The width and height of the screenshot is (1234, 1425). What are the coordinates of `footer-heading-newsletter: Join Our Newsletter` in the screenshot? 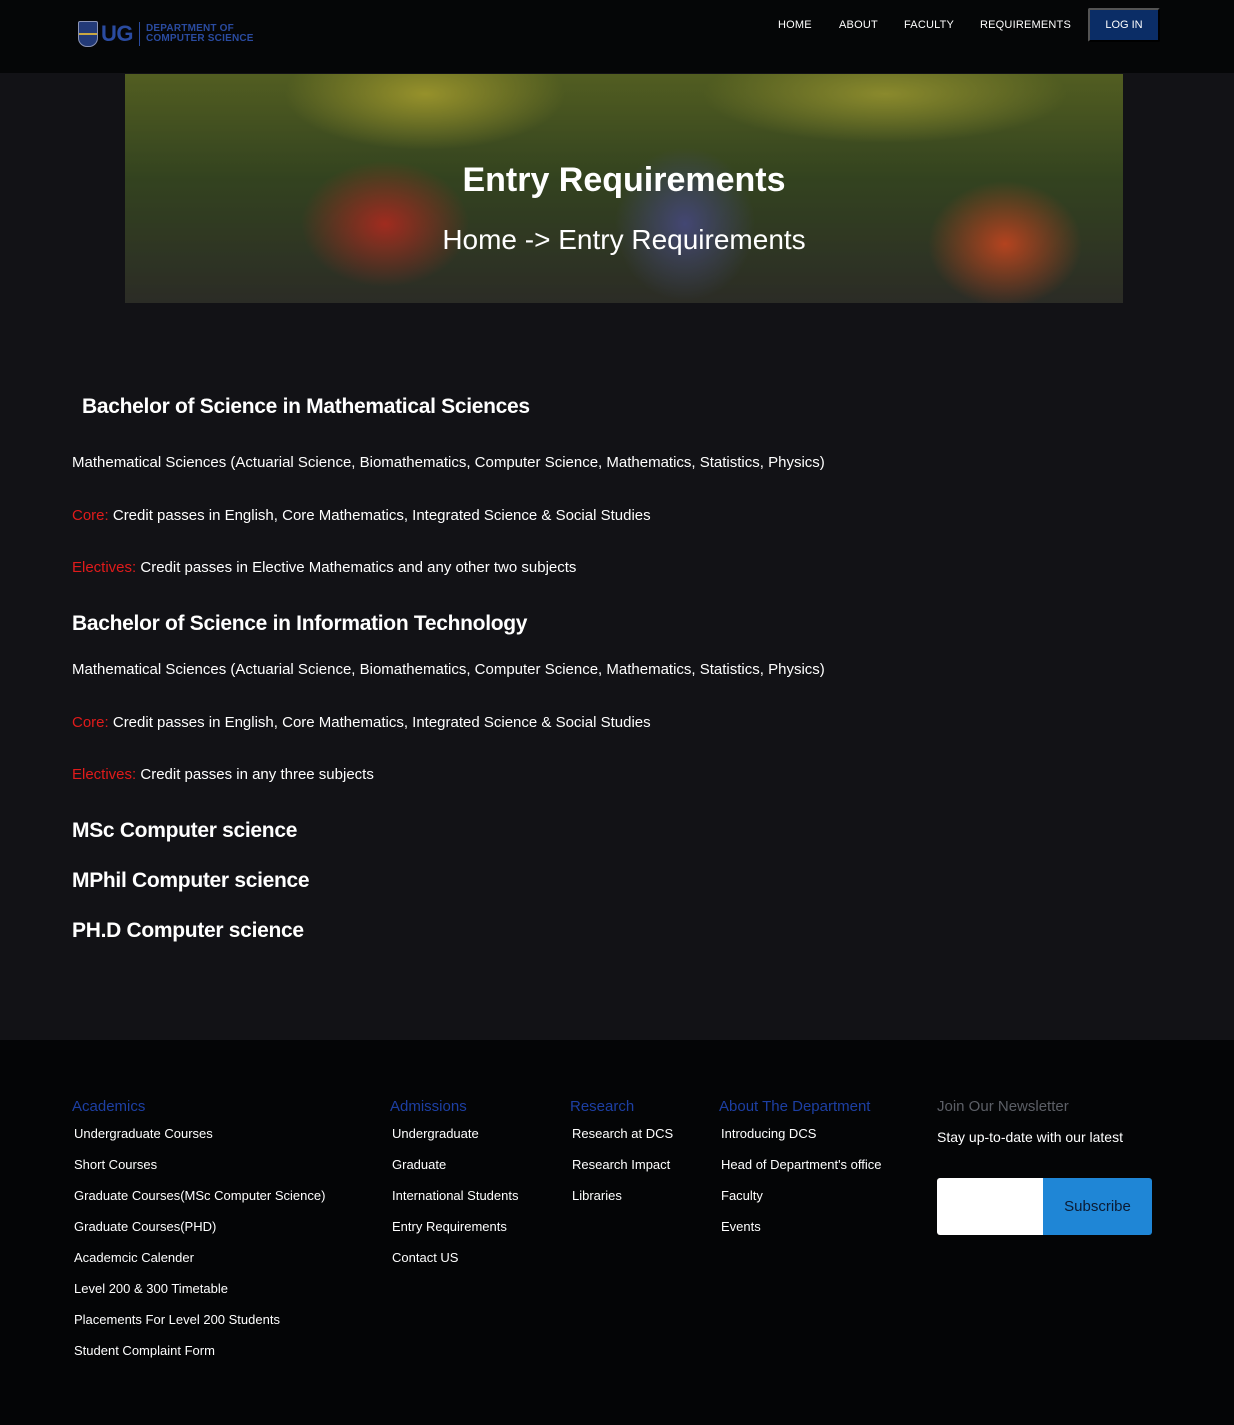 It's located at (1003, 1106).